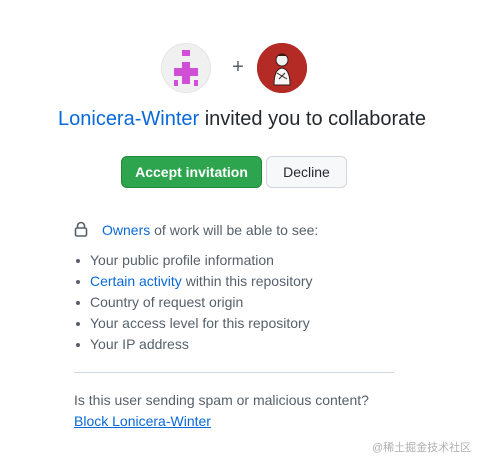  Describe the element at coordinates (239, 323) in the screenshot. I see `list-item: Your access level for this repository` at that location.